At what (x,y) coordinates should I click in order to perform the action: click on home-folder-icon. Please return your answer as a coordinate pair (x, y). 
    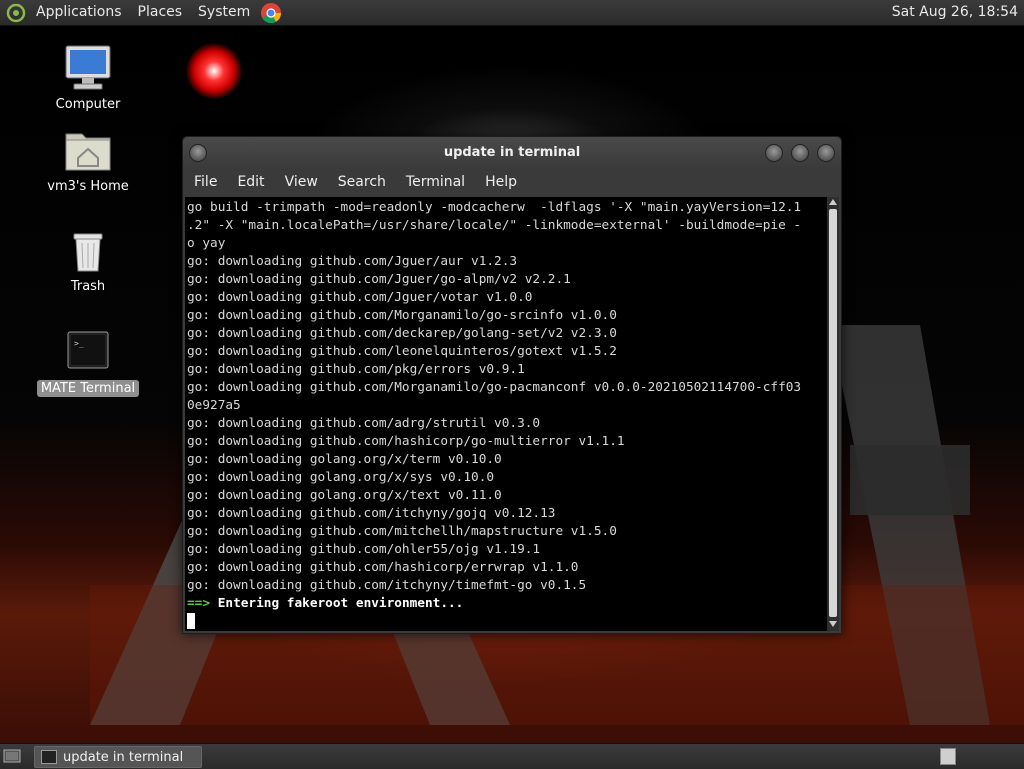
    Looking at the image, I should click on (88, 152).